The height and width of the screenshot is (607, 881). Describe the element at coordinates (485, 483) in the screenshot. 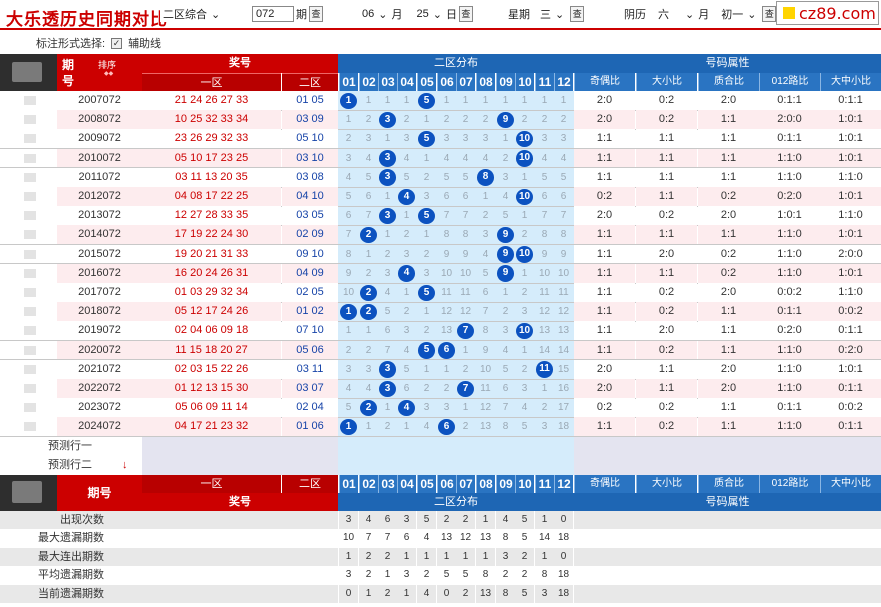

I see `num-footer: 08` at that location.